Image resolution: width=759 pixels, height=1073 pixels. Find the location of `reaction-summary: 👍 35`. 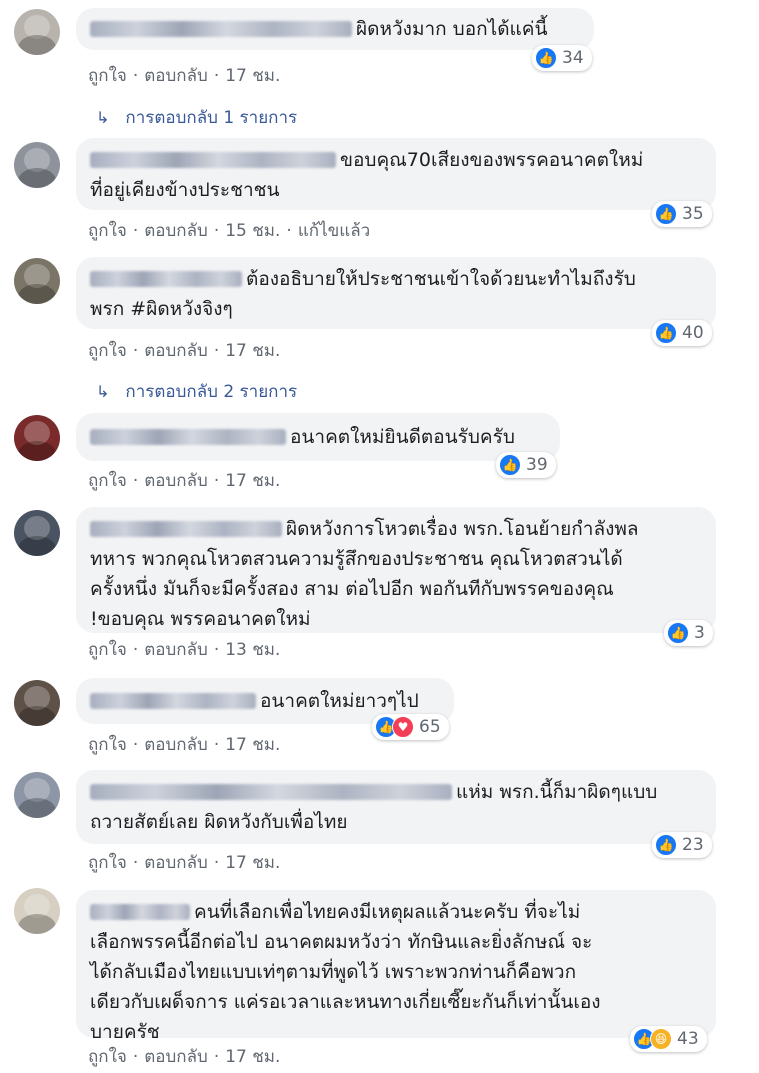

reaction-summary: 👍 35 is located at coordinates (682, 214).